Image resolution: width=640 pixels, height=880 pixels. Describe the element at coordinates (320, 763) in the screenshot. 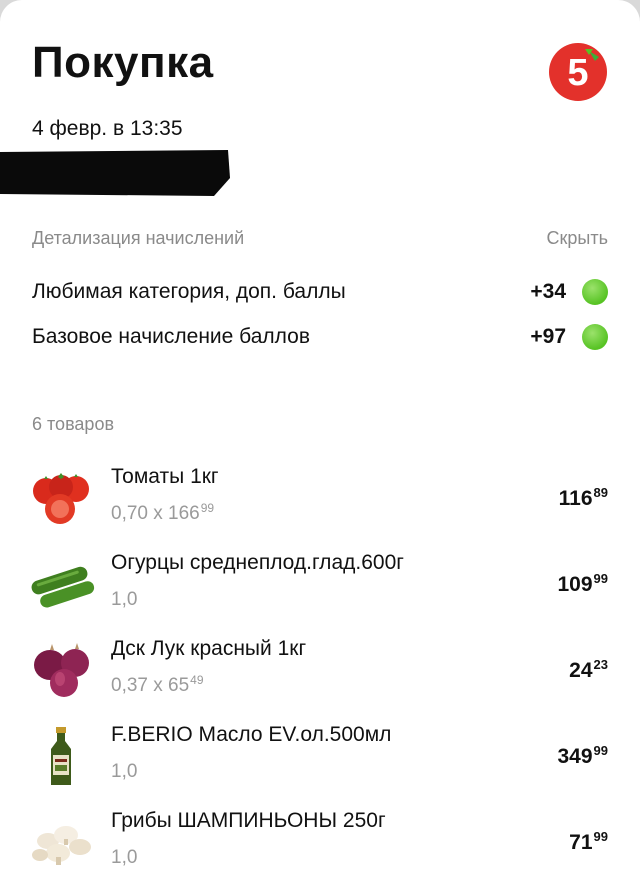

I see `list-item: F.BERIO Масло EV.ол.500мл 1,0 34999` at that location.